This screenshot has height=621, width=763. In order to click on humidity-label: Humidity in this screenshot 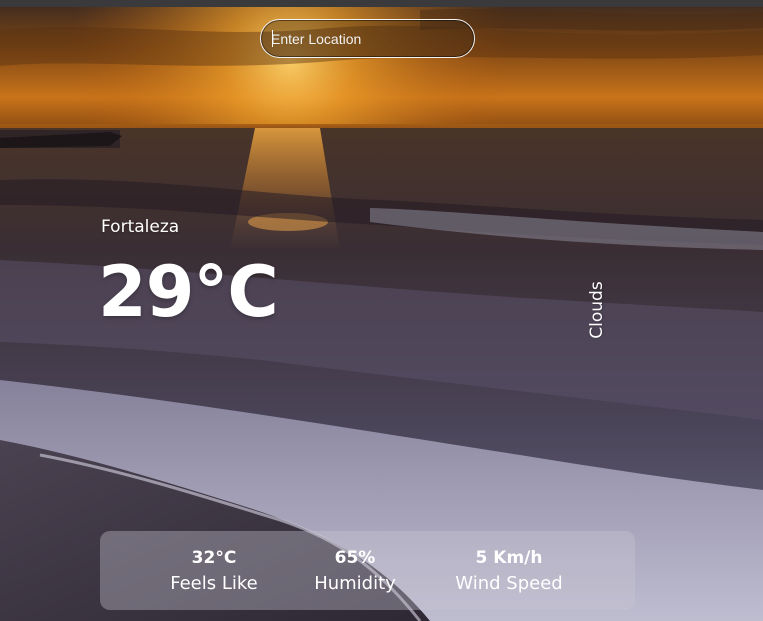, I will do `click(355, 583)`.